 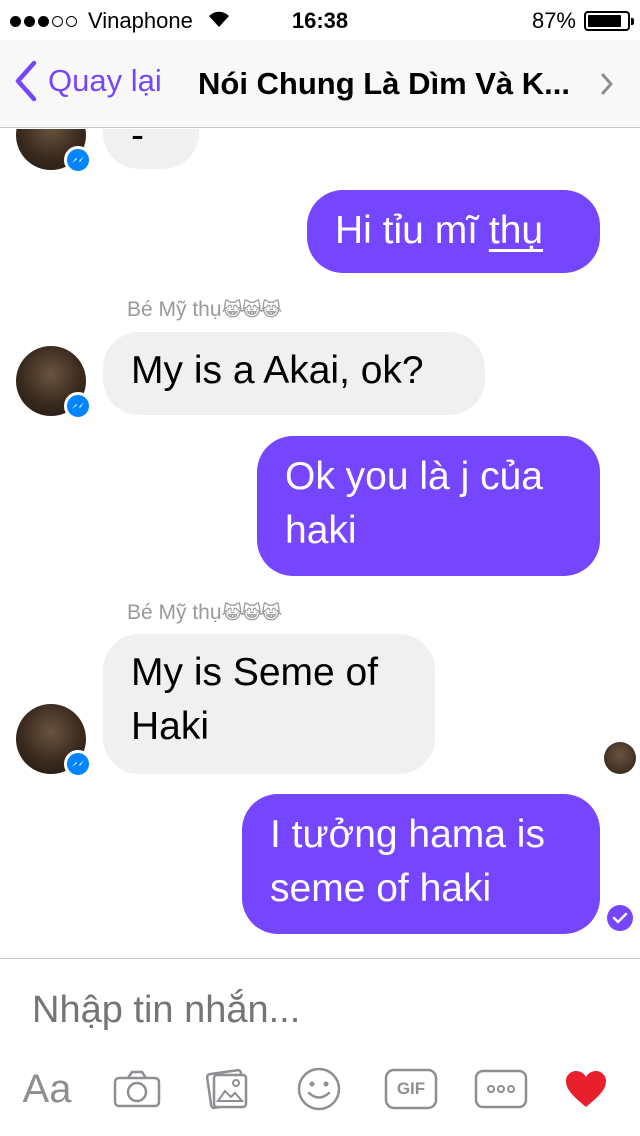 I want to click on text-format-icon: Aa, so click(x=47, y=1089).